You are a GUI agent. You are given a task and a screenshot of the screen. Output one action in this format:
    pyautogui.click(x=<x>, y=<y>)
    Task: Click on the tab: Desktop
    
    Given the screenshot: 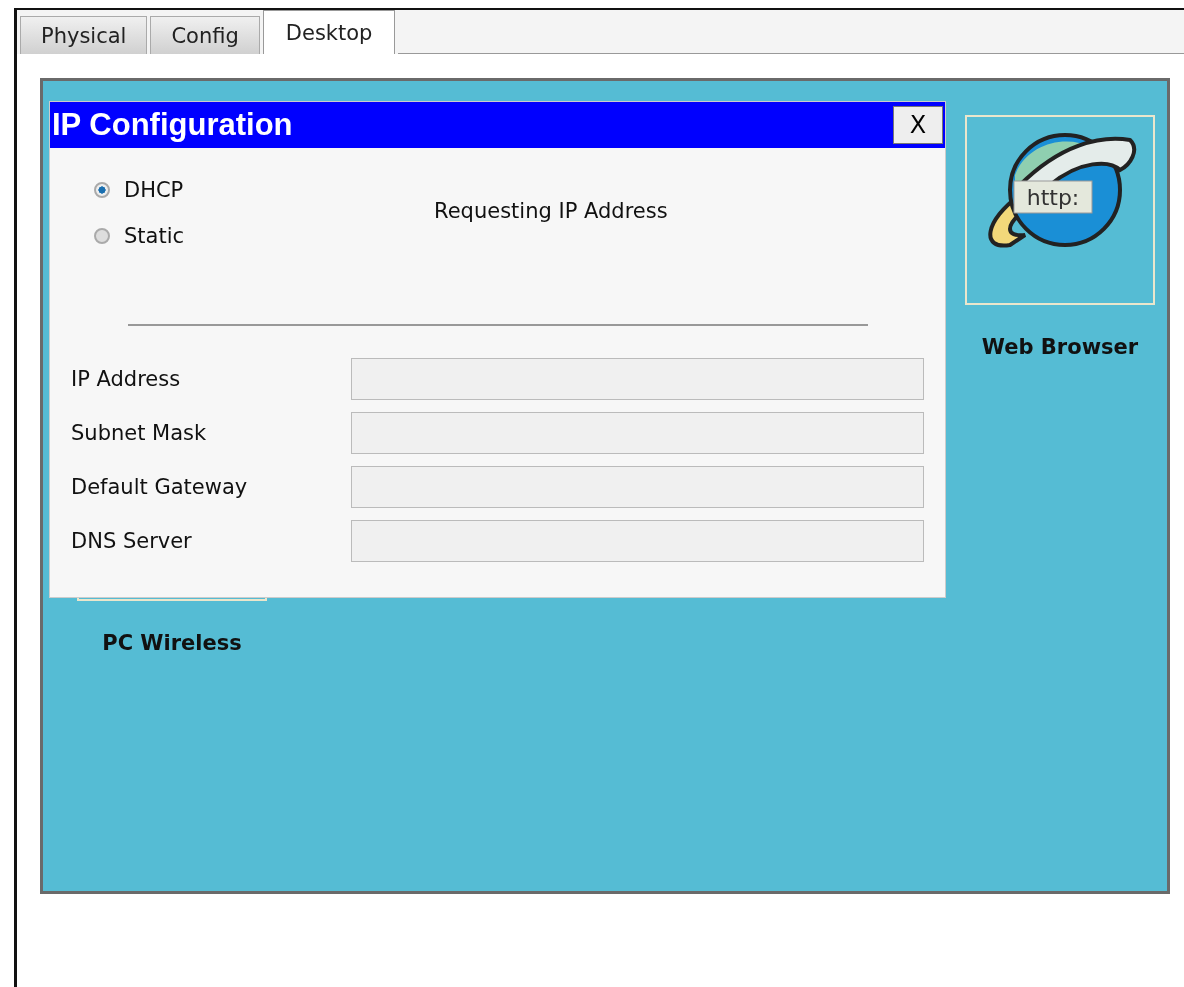 What is the action you would take?
    pyautogui.click(x=329, y=32)
    